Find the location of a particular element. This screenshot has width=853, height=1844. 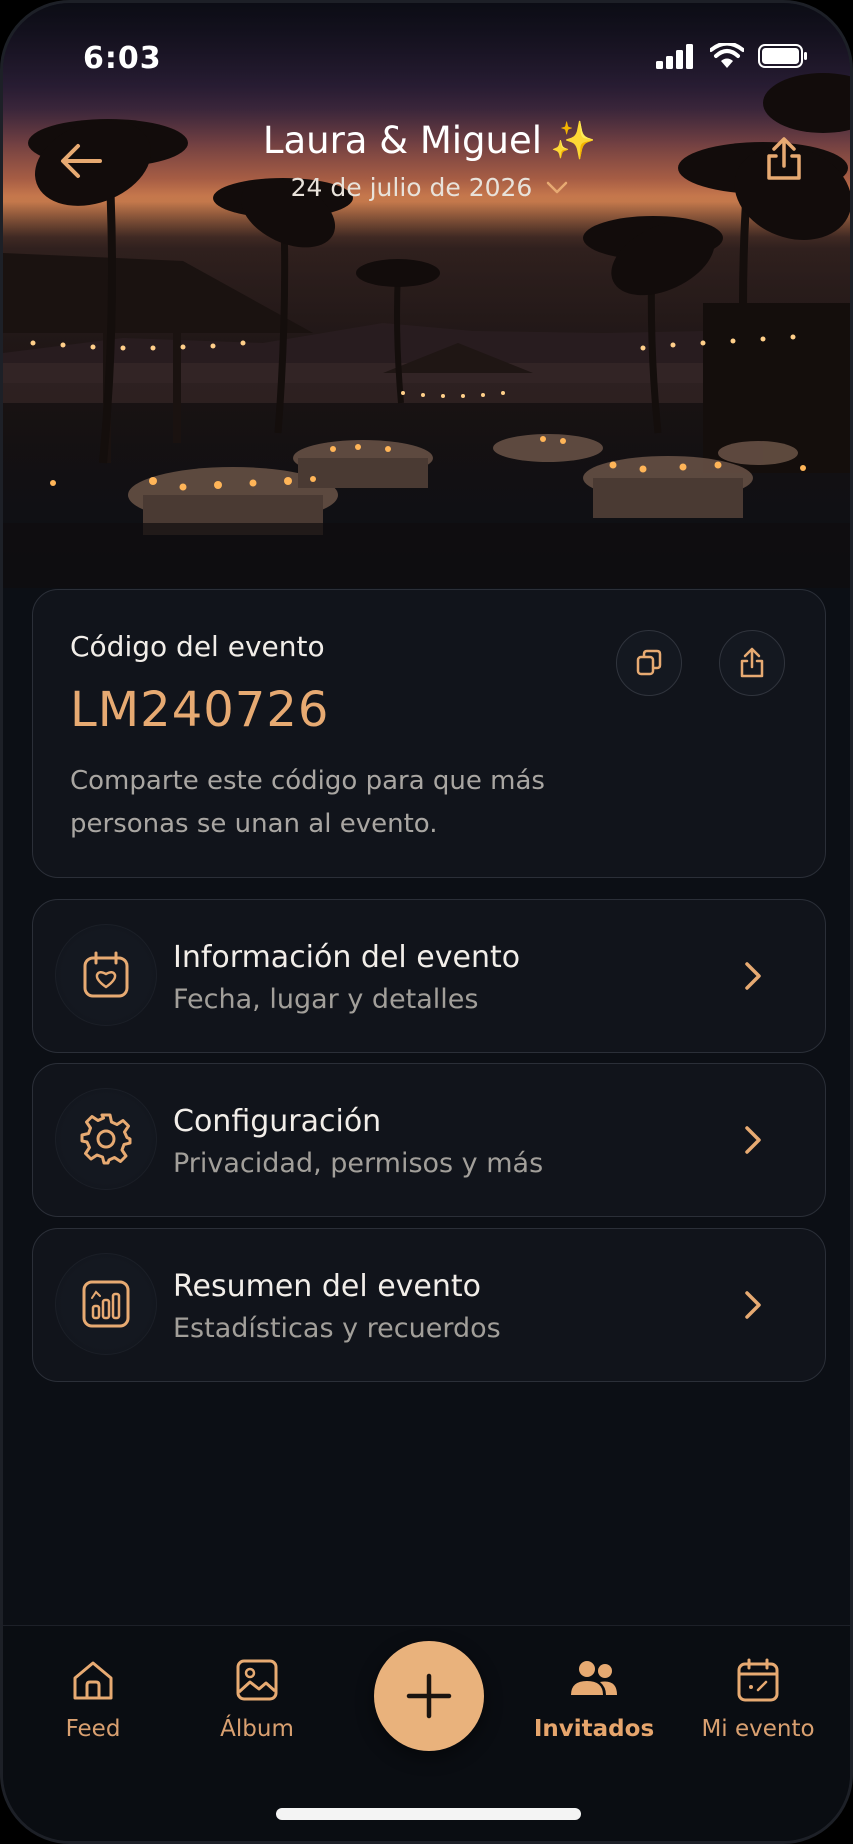

copy-icon is located at coordinates (649, 662).